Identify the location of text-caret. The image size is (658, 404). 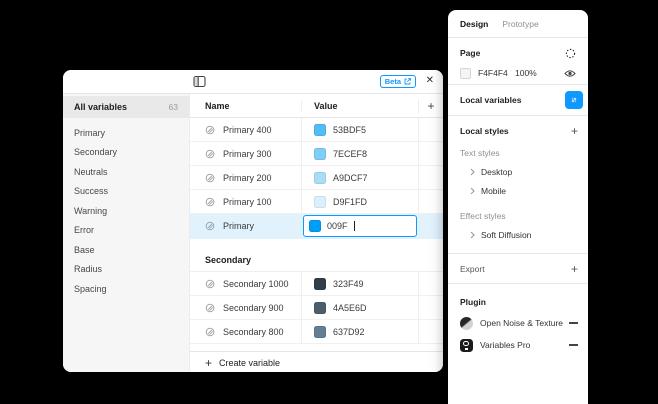
(354, 226).